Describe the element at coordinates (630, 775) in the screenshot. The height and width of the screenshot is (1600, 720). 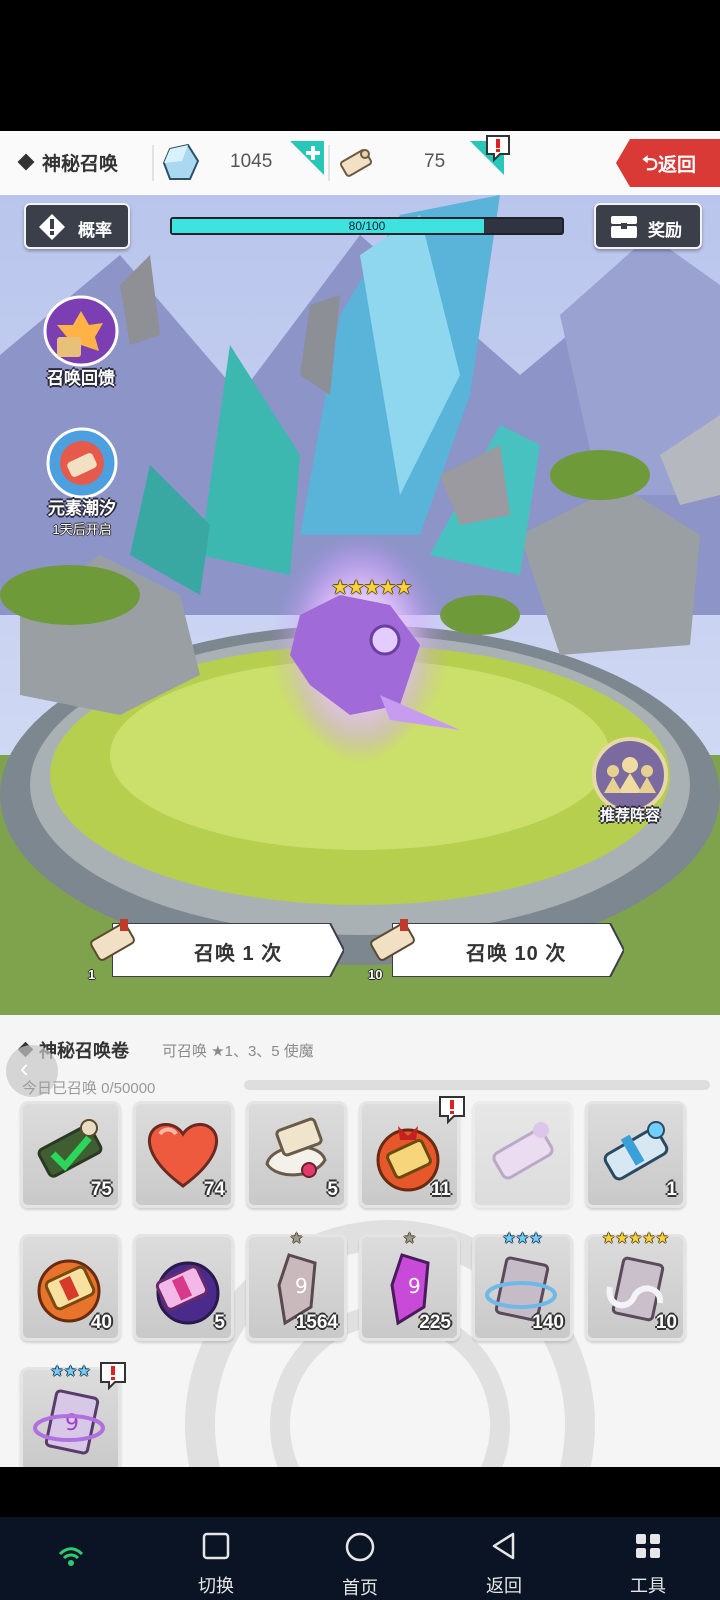
I see `team-icon` at that location.